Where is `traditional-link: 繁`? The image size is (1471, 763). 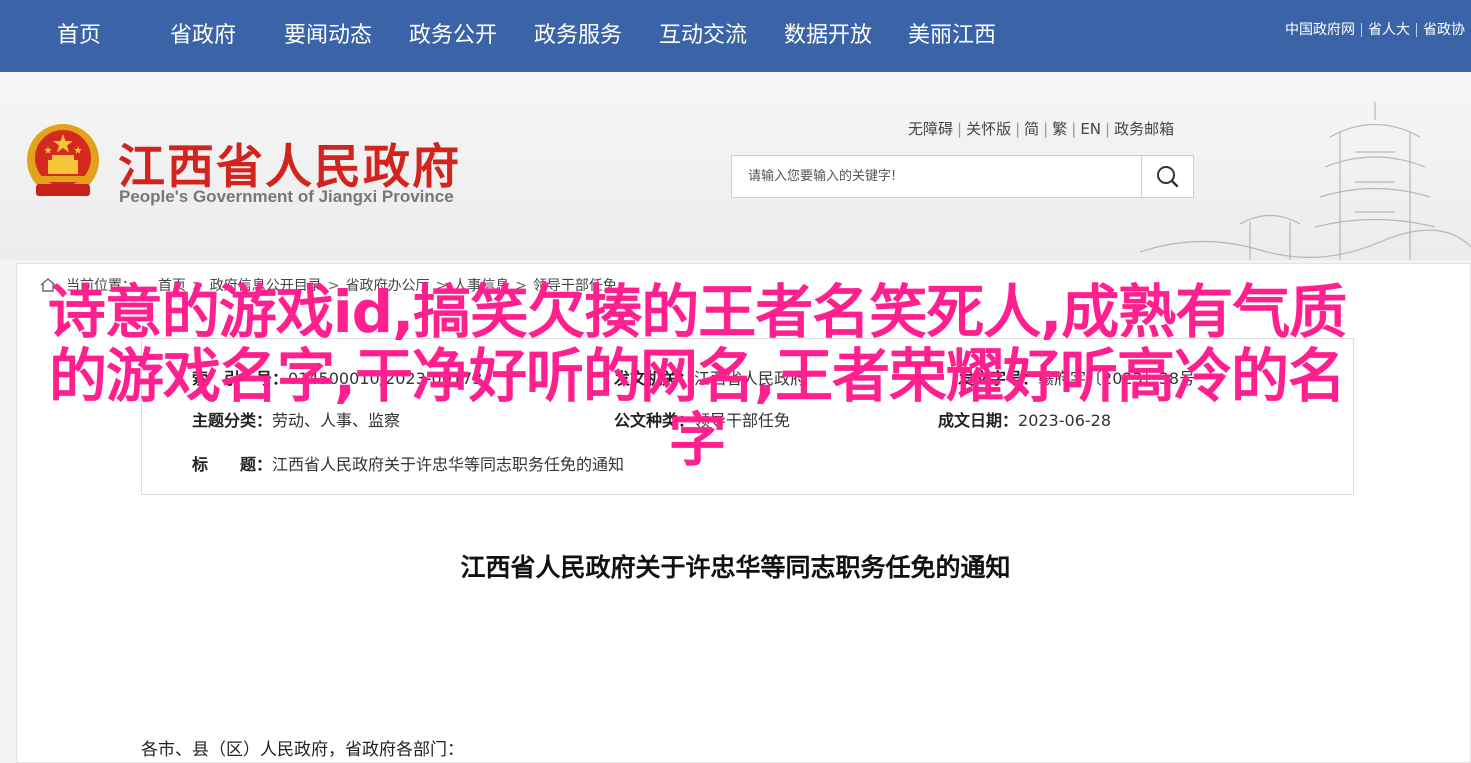
traditional-link: 繁 is located at coordinates (1059, 129).